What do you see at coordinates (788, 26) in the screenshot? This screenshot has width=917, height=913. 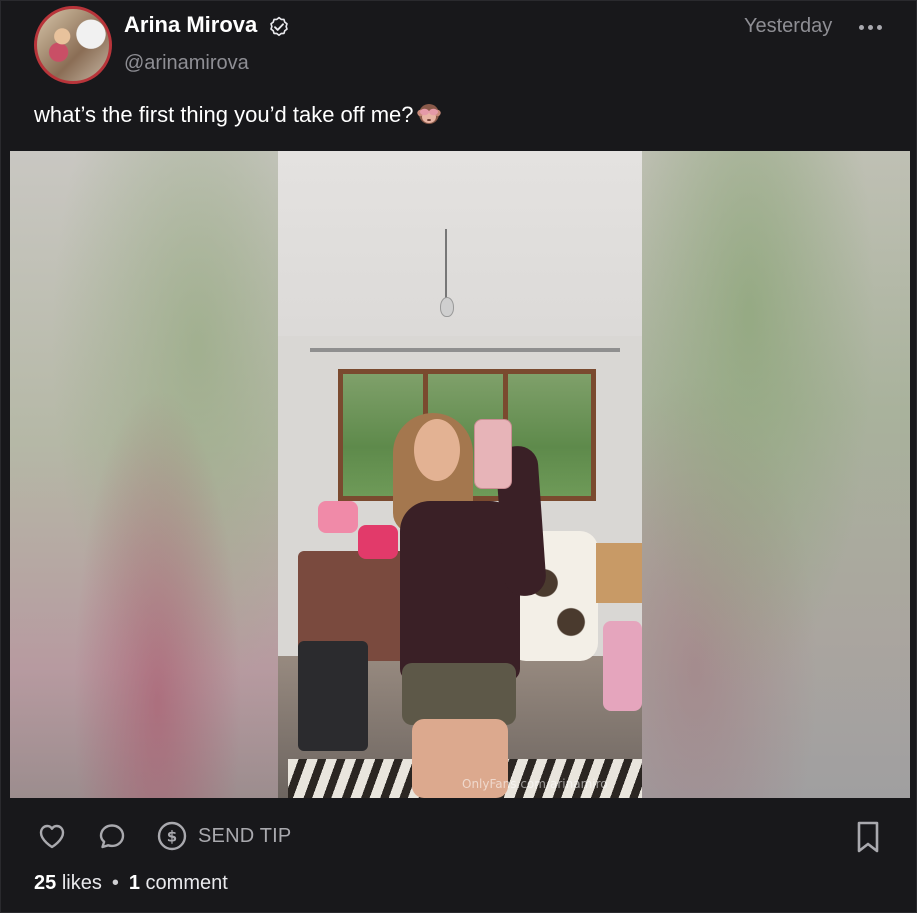 I see `post-timestamp: Yesterday` at bounding box center [788, 26].